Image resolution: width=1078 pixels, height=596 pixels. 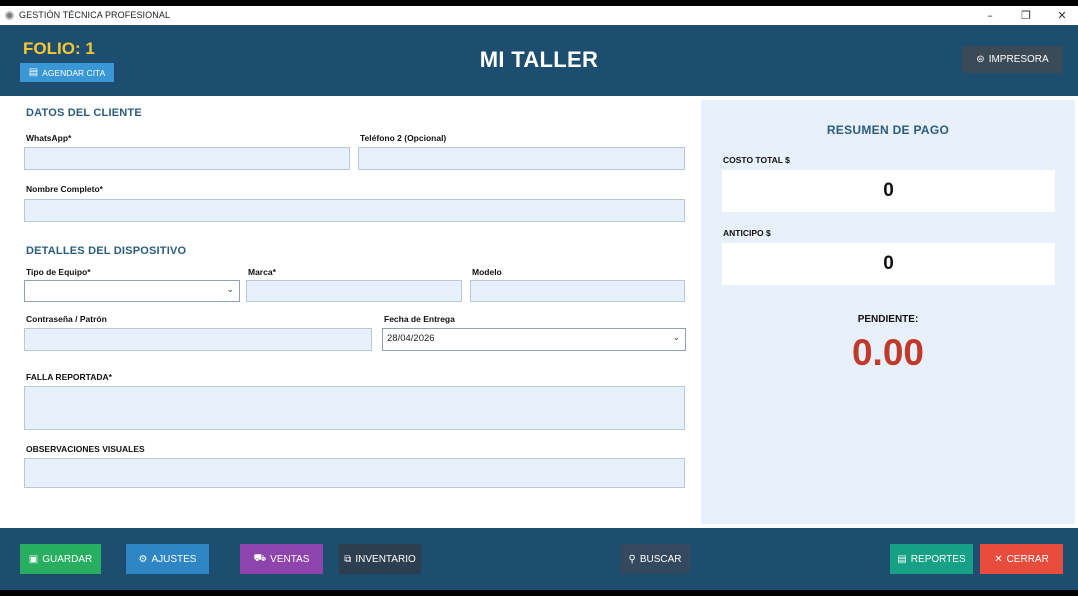 What do you see at coordinates (198, 339) in the screenshot?
I see `password-field` at bounding box center [198, 339].